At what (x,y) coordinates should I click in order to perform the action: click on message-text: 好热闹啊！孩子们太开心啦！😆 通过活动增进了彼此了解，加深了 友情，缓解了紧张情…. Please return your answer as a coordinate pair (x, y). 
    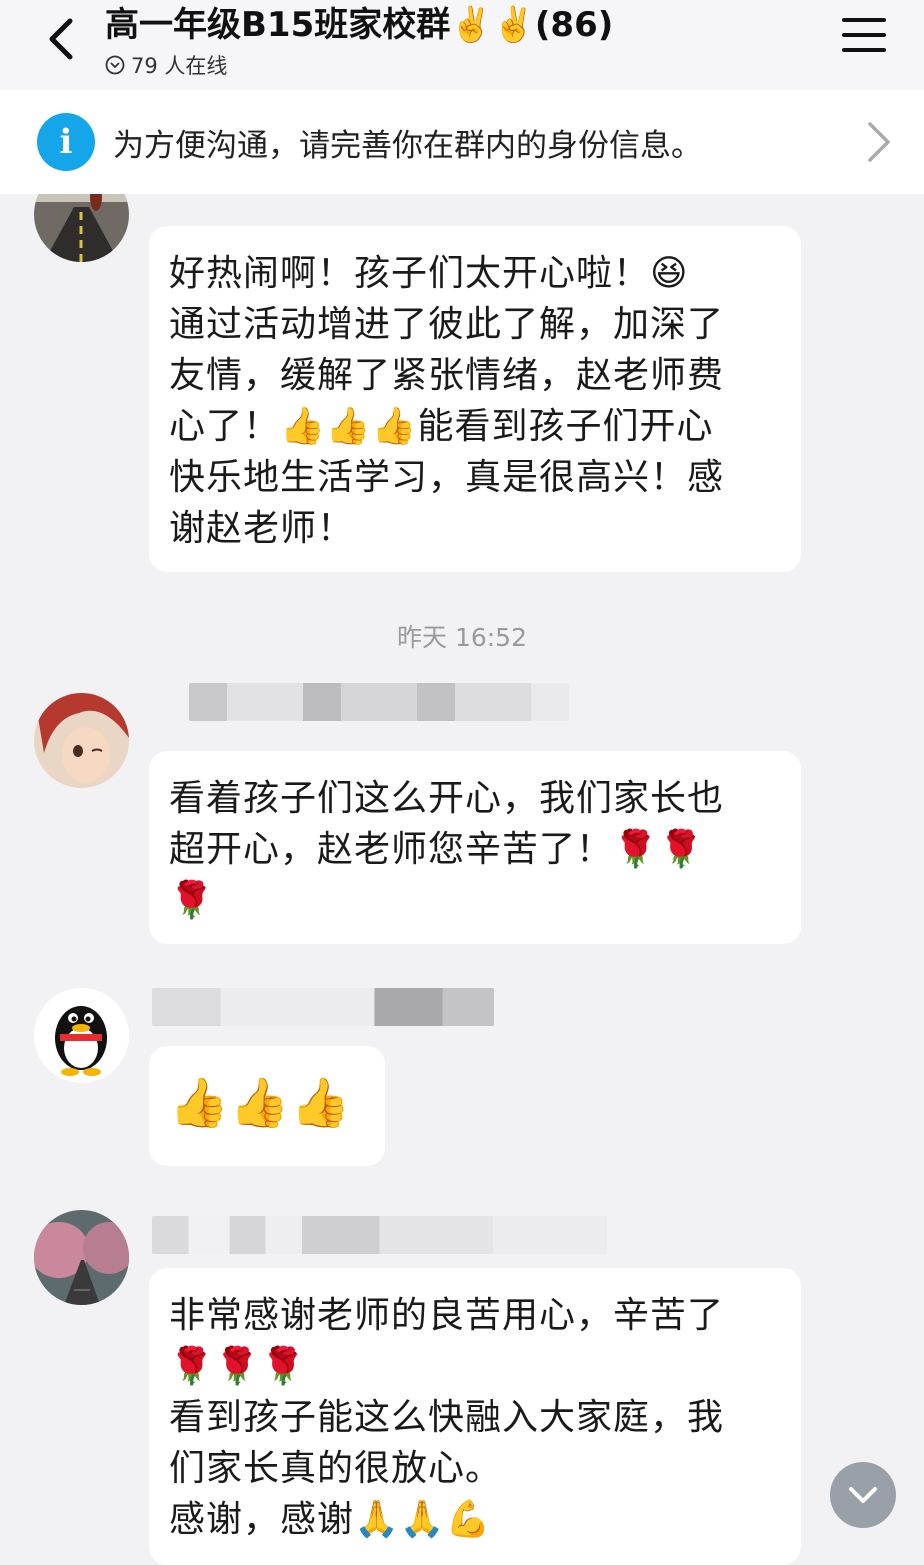
    Looking at the image, I should click on (447, 401).